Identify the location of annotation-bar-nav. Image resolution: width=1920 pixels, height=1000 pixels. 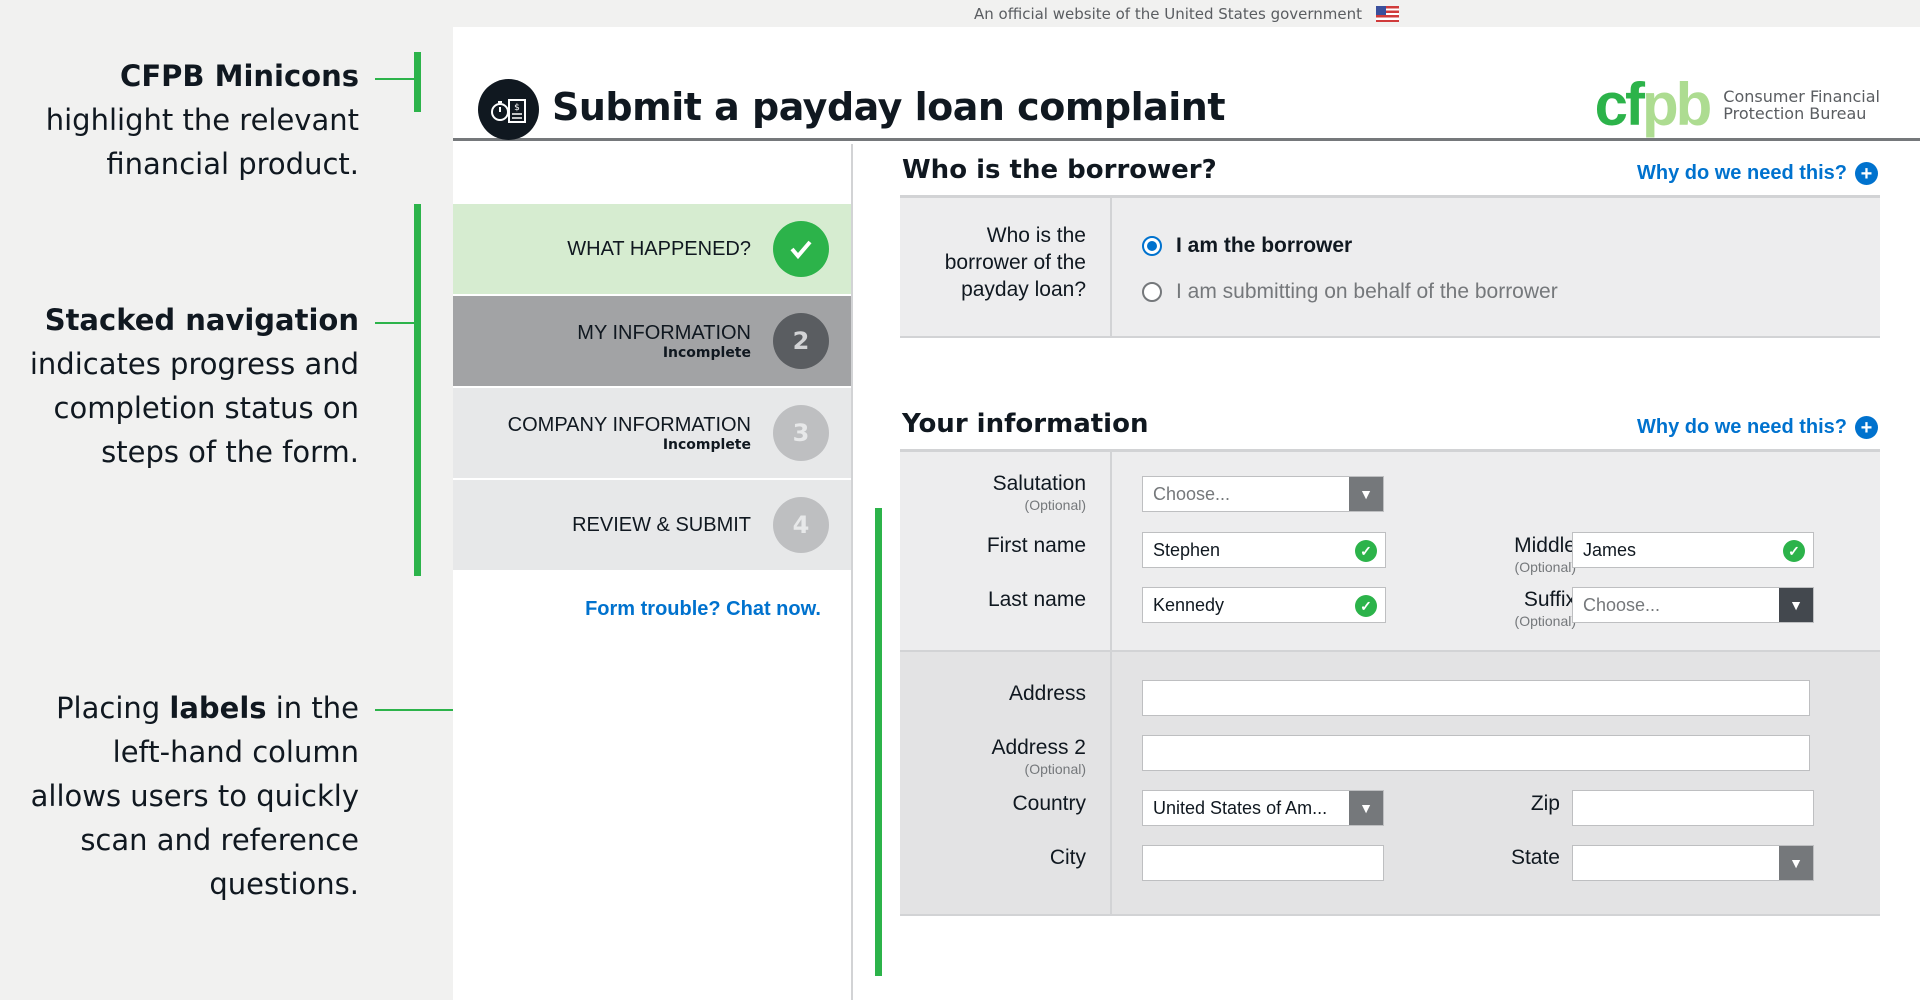
(417, 390).